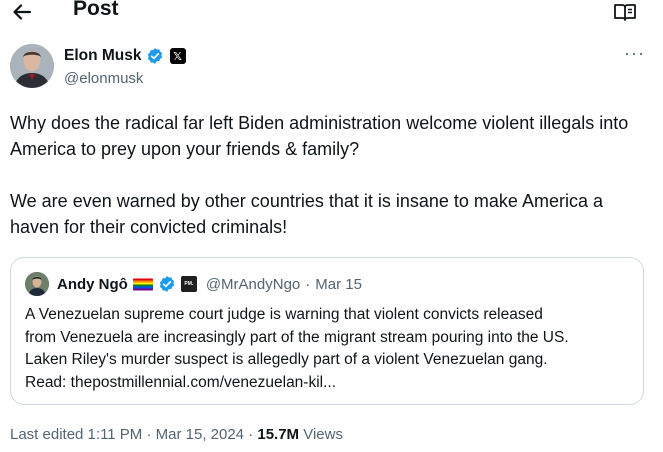  Describe the element at coordinates (331, 13) in the screenshot. I see `top-bar: Post` at that location.